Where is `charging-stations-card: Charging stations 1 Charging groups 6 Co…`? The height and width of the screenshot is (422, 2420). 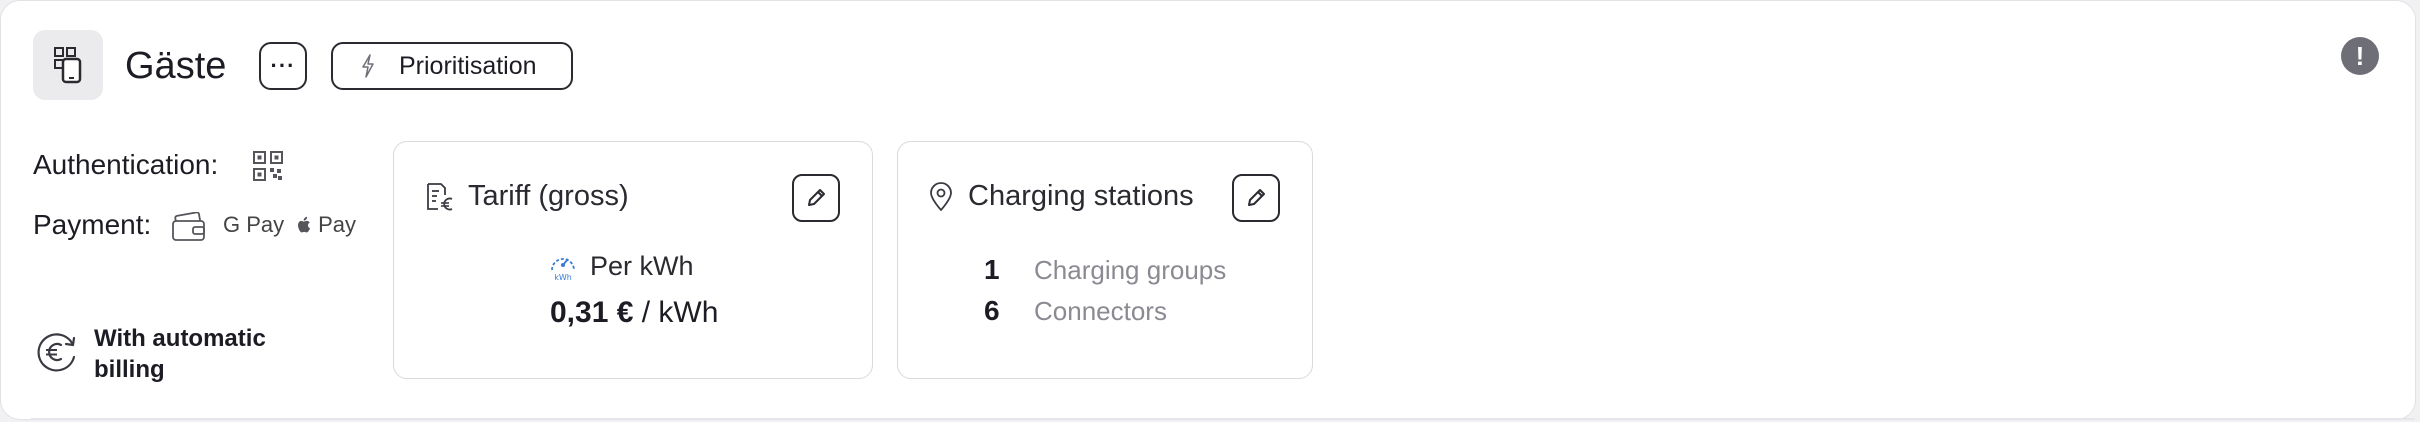 charging-stations-card: Charging stations 1 Charging groups 6 Co… is located at coordinates (1105, 260).